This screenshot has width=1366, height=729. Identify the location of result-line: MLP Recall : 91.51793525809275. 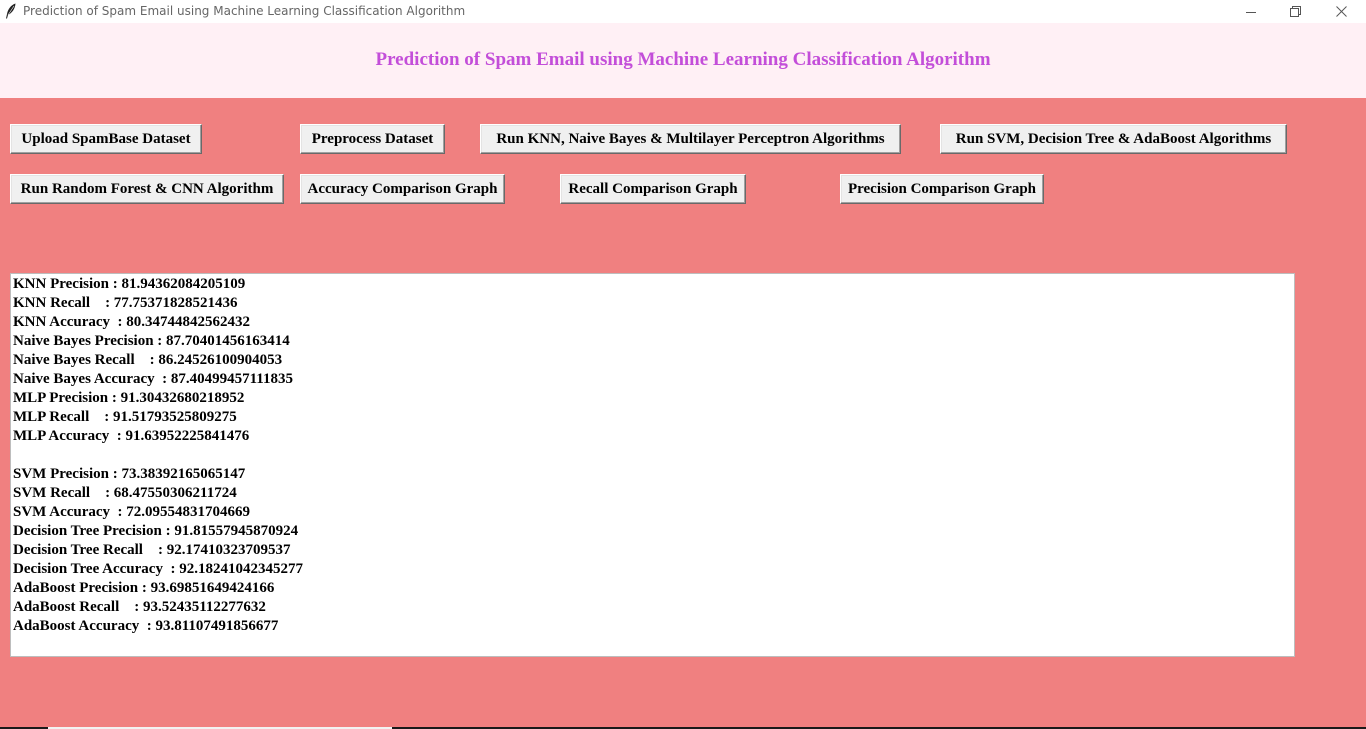
(125, 417).